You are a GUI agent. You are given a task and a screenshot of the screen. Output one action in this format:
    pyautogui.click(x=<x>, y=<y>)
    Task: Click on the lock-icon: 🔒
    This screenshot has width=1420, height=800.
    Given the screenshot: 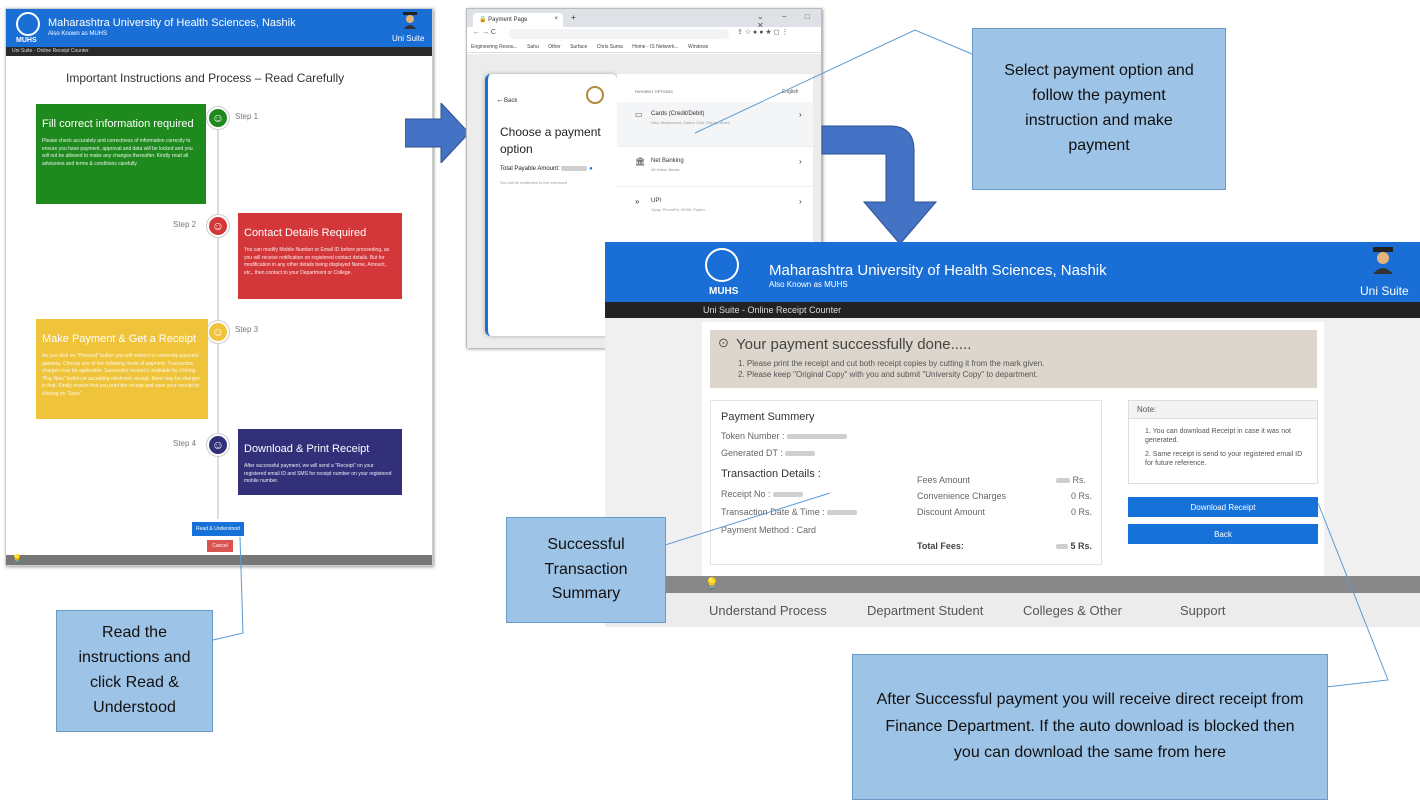 What is the action you would take?
    pyautogui.click(x=483, y=20)
    